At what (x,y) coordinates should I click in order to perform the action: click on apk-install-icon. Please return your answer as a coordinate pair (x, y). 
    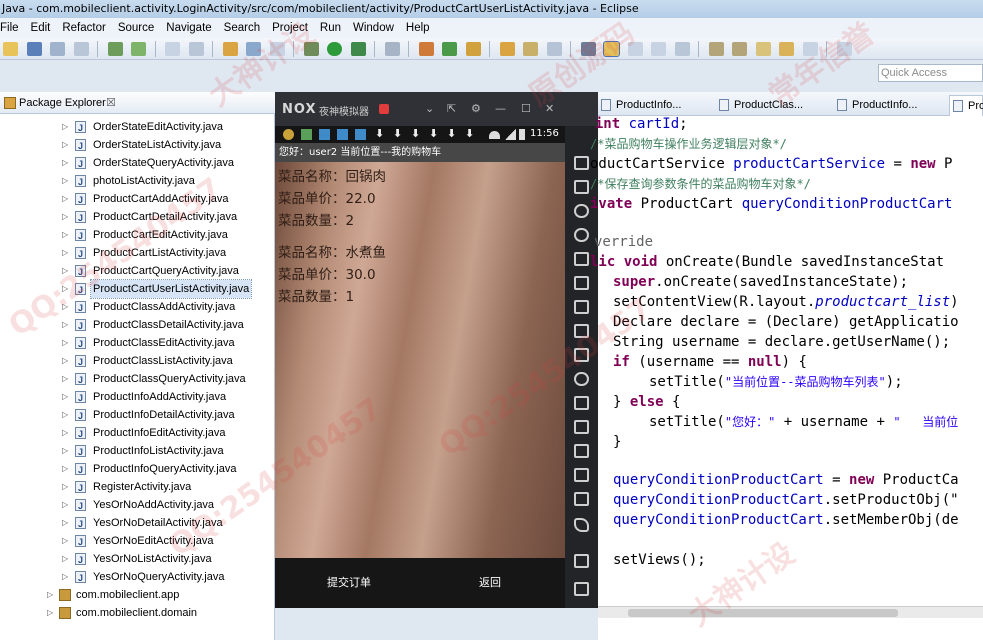
    Looking at the image, I should click on (581, 355).